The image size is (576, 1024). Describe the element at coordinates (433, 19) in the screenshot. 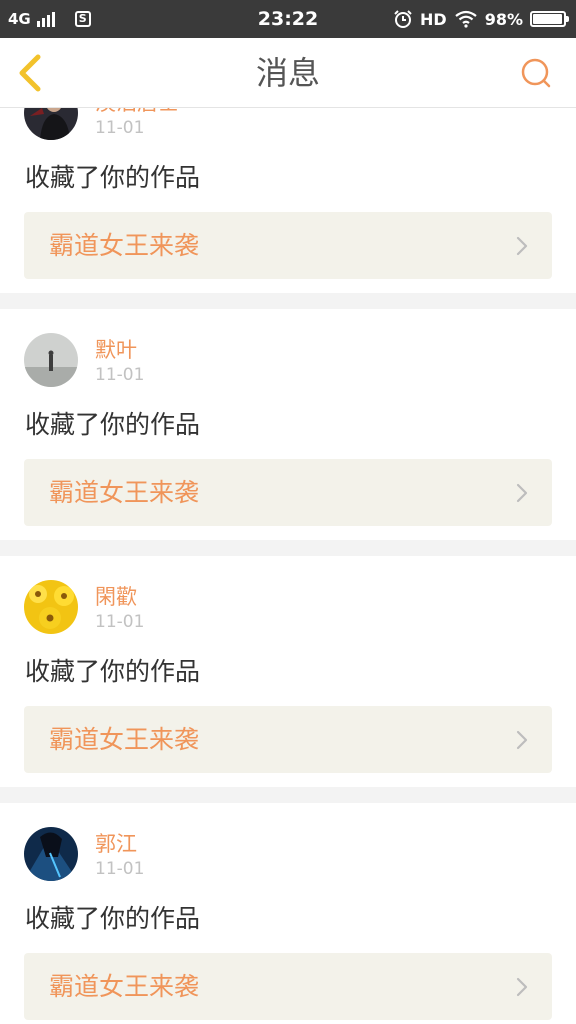

I see `hd-label: HD` at that location.